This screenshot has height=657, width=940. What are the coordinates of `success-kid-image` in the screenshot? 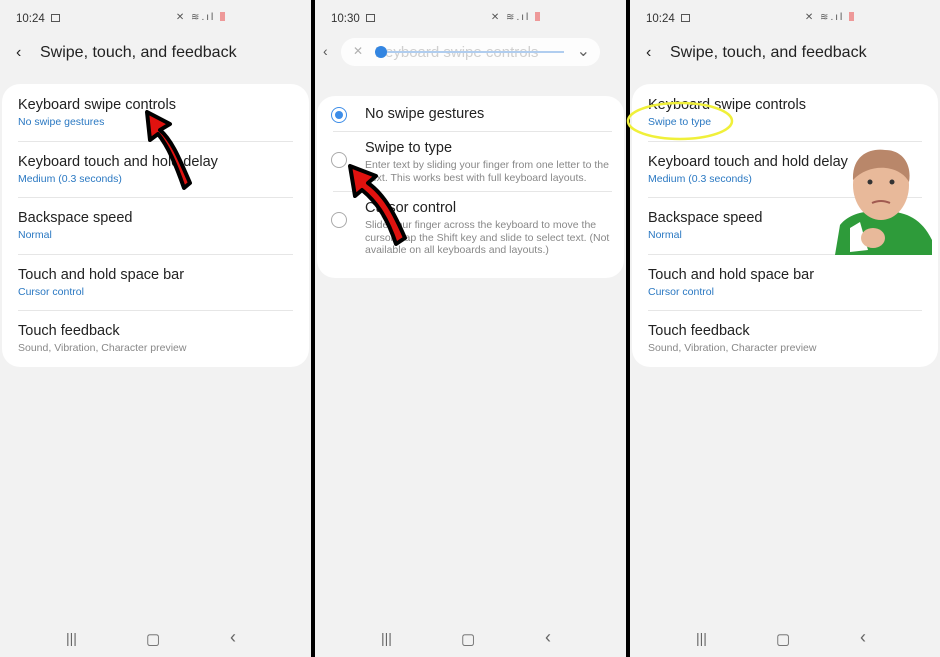 It's located at (883, 202).